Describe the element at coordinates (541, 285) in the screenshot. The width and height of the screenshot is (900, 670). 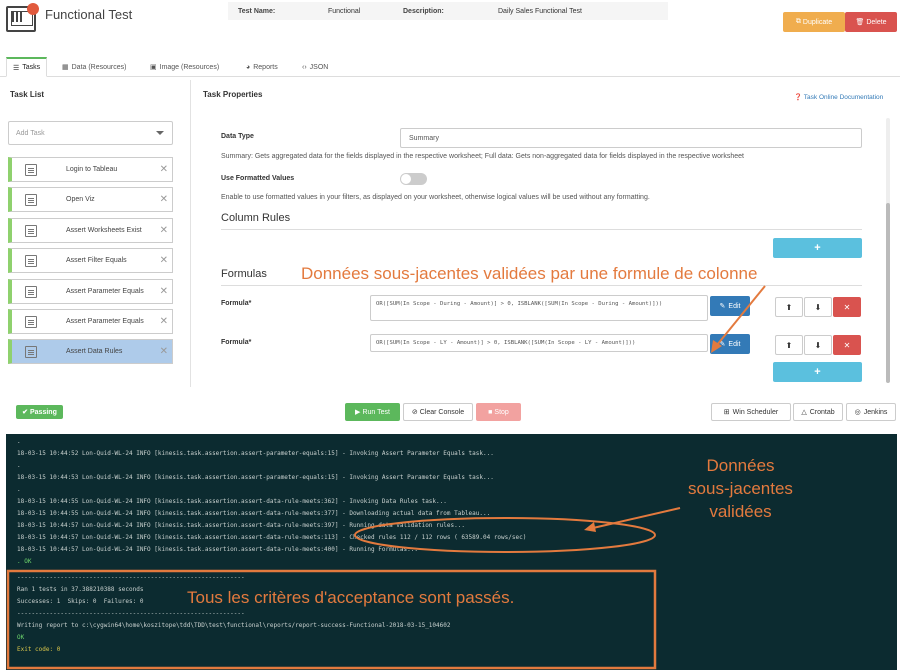
I see `divider` at that location.